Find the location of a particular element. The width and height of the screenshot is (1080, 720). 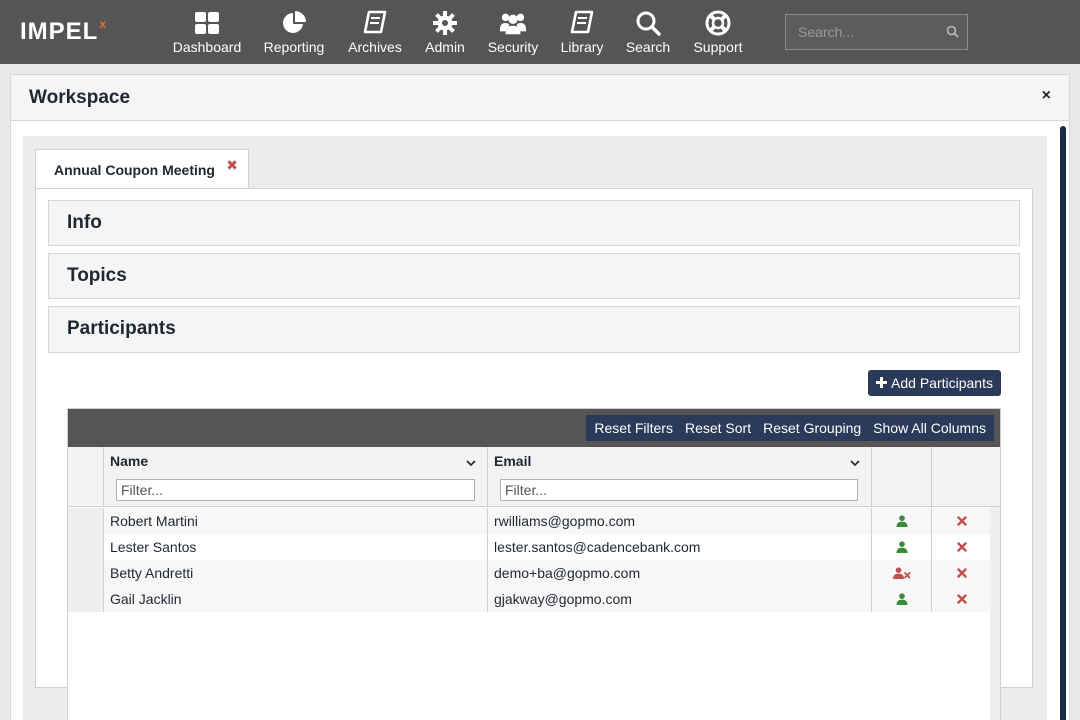

show-all-columns-button: Show All Columns is located at coordinates (929, 428).